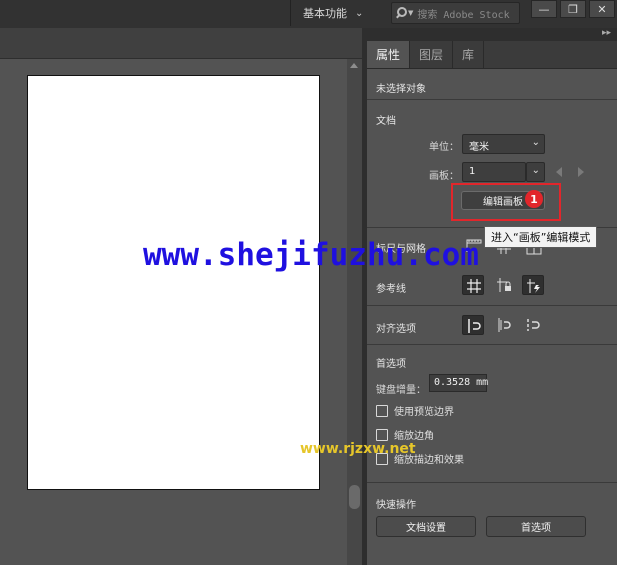 This screenshot has width=617, height=565. Describe the element at coordinates (463, 15) in the screenshot. I see `search-placeholder: 搜索 Adobe Stock` at that location.